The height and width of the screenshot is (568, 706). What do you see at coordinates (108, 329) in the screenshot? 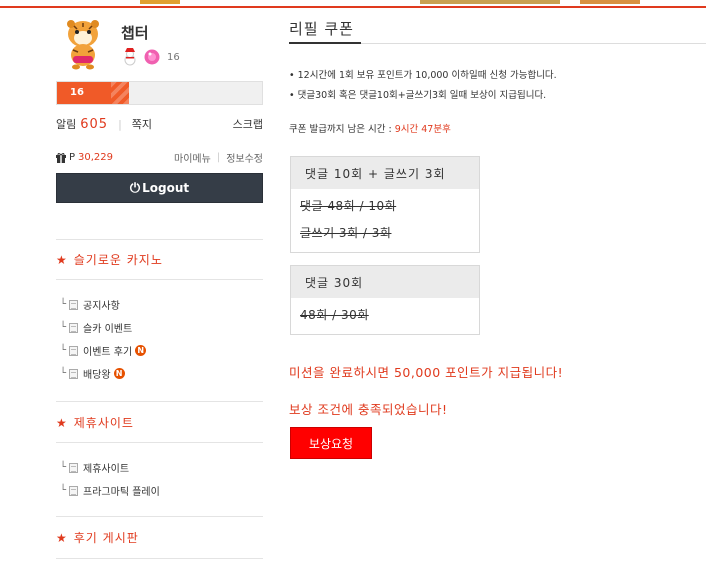
I see `menu-item-label: 슬카 이벤트` at bounding box center [108, 329].